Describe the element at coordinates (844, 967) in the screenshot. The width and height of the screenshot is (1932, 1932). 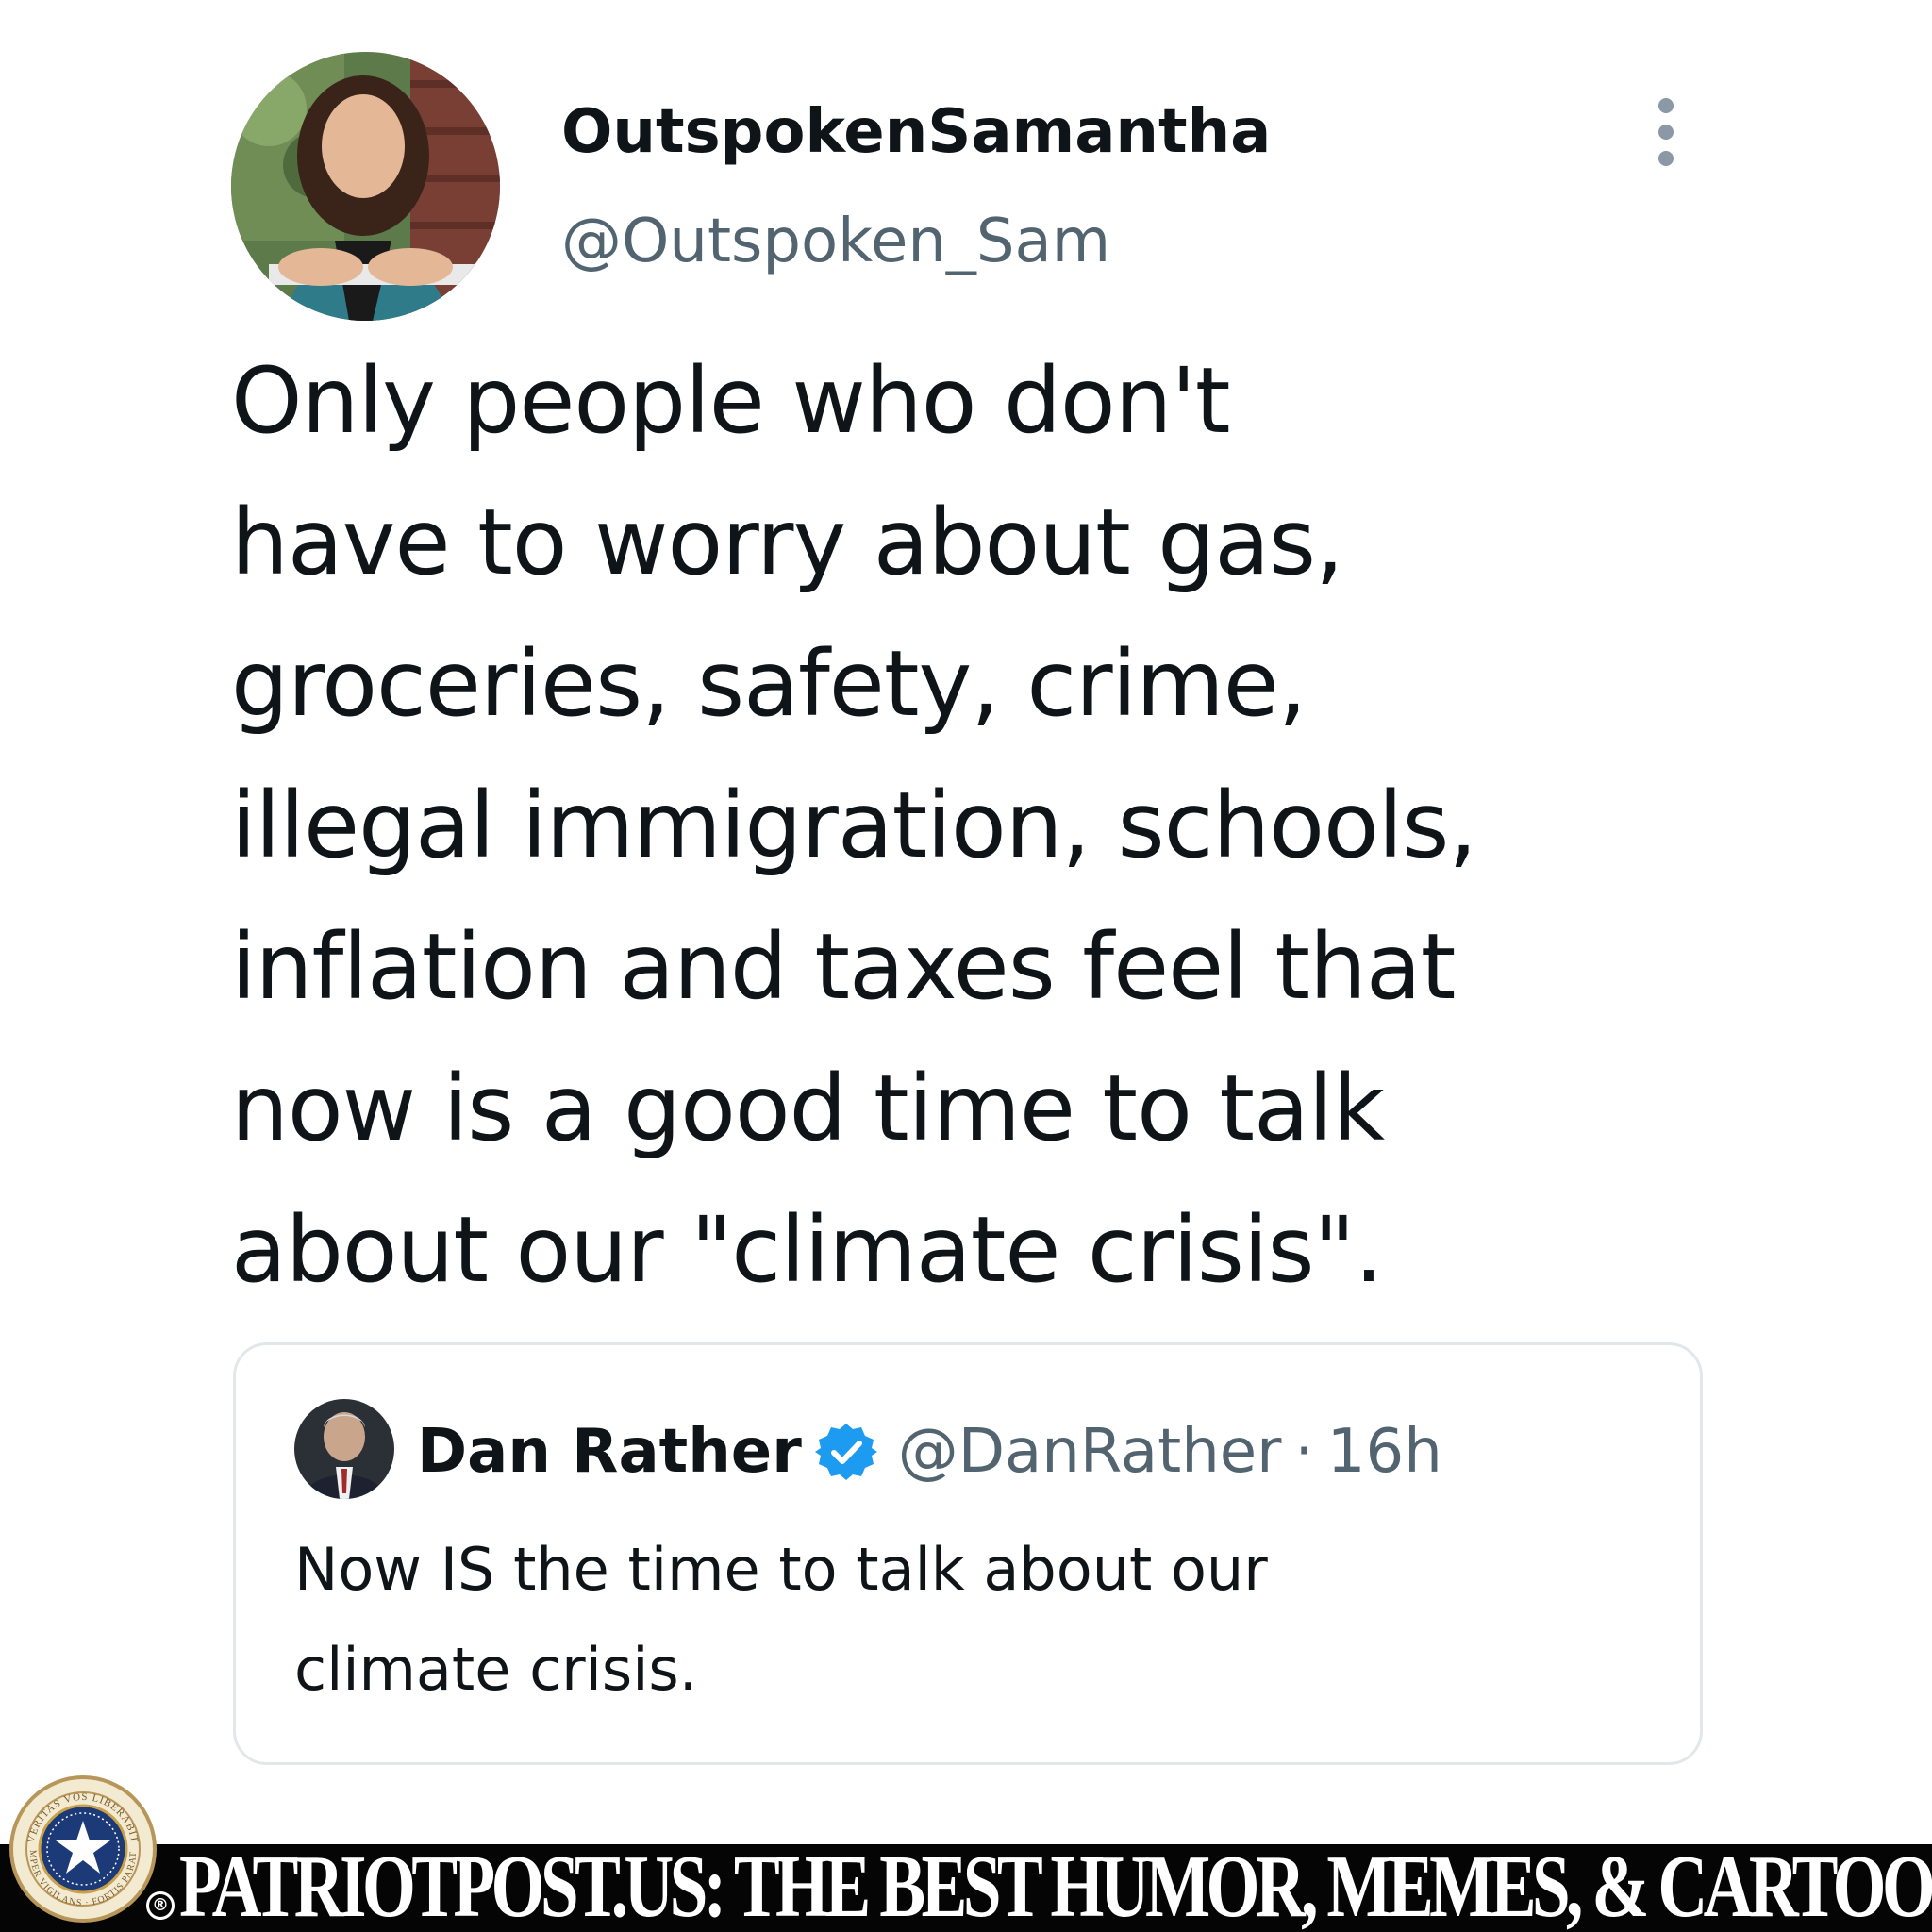
I see `tweet-text-line: inflation and taxes feel that` at that location.